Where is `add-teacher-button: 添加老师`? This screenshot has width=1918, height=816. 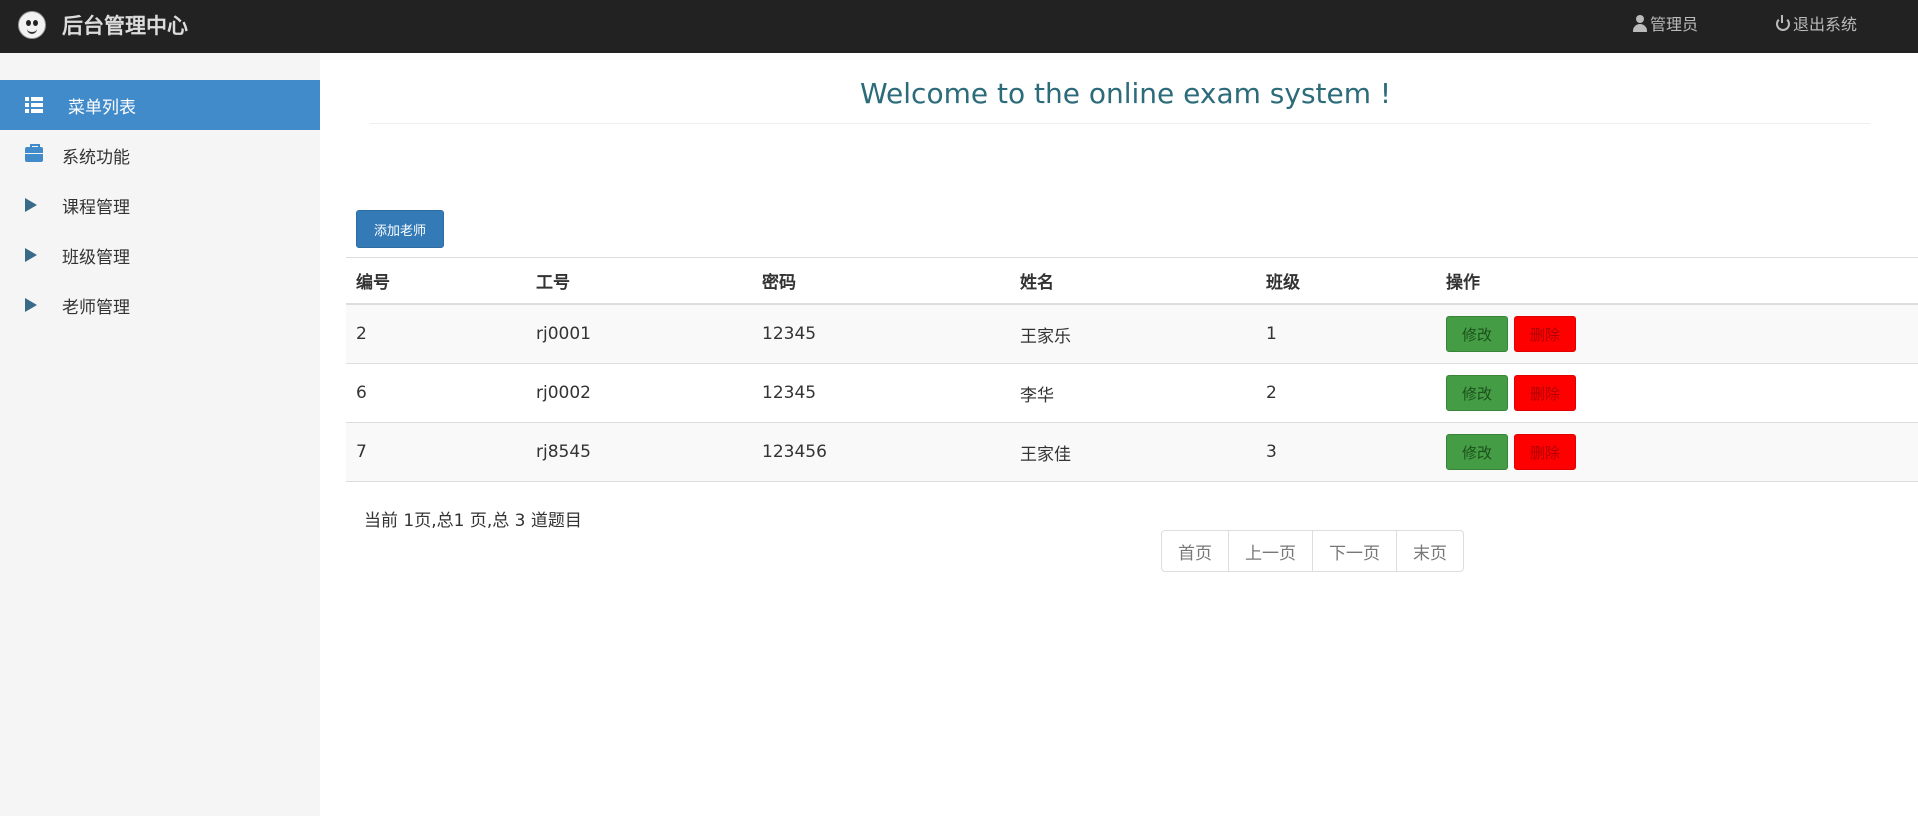
add-teacher-button: 添加老师 is located at coordinates (400, 229).